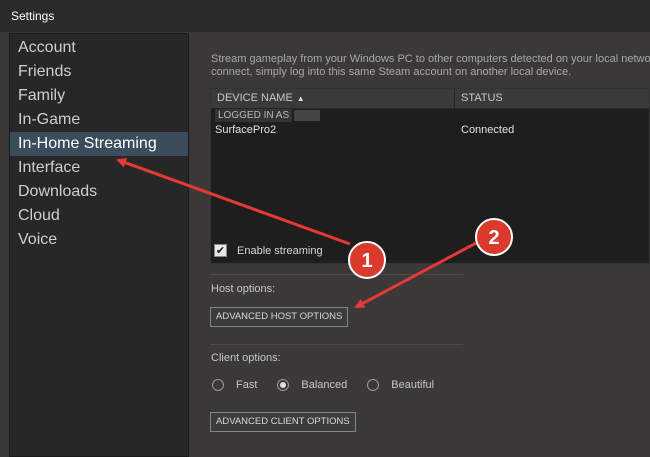  Describe the element at coordinates (99, 48) in the screenshot. I see `sidebar-item-account: Account` at that location.